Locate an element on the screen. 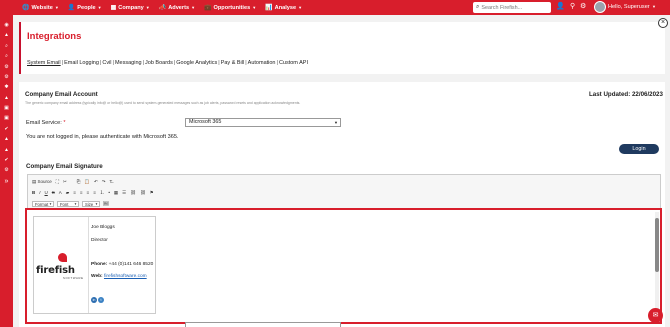  add-user-icon: 👤 is located at coordinates (560, 6).